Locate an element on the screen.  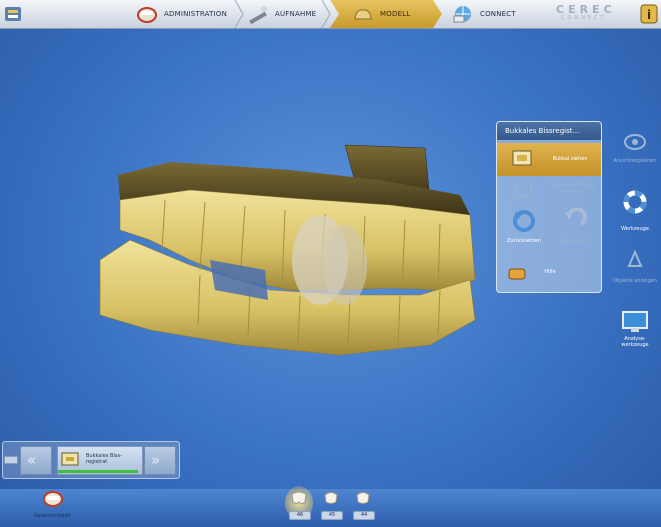
chevron-right-icon: › is located at coordinates (590, 272).